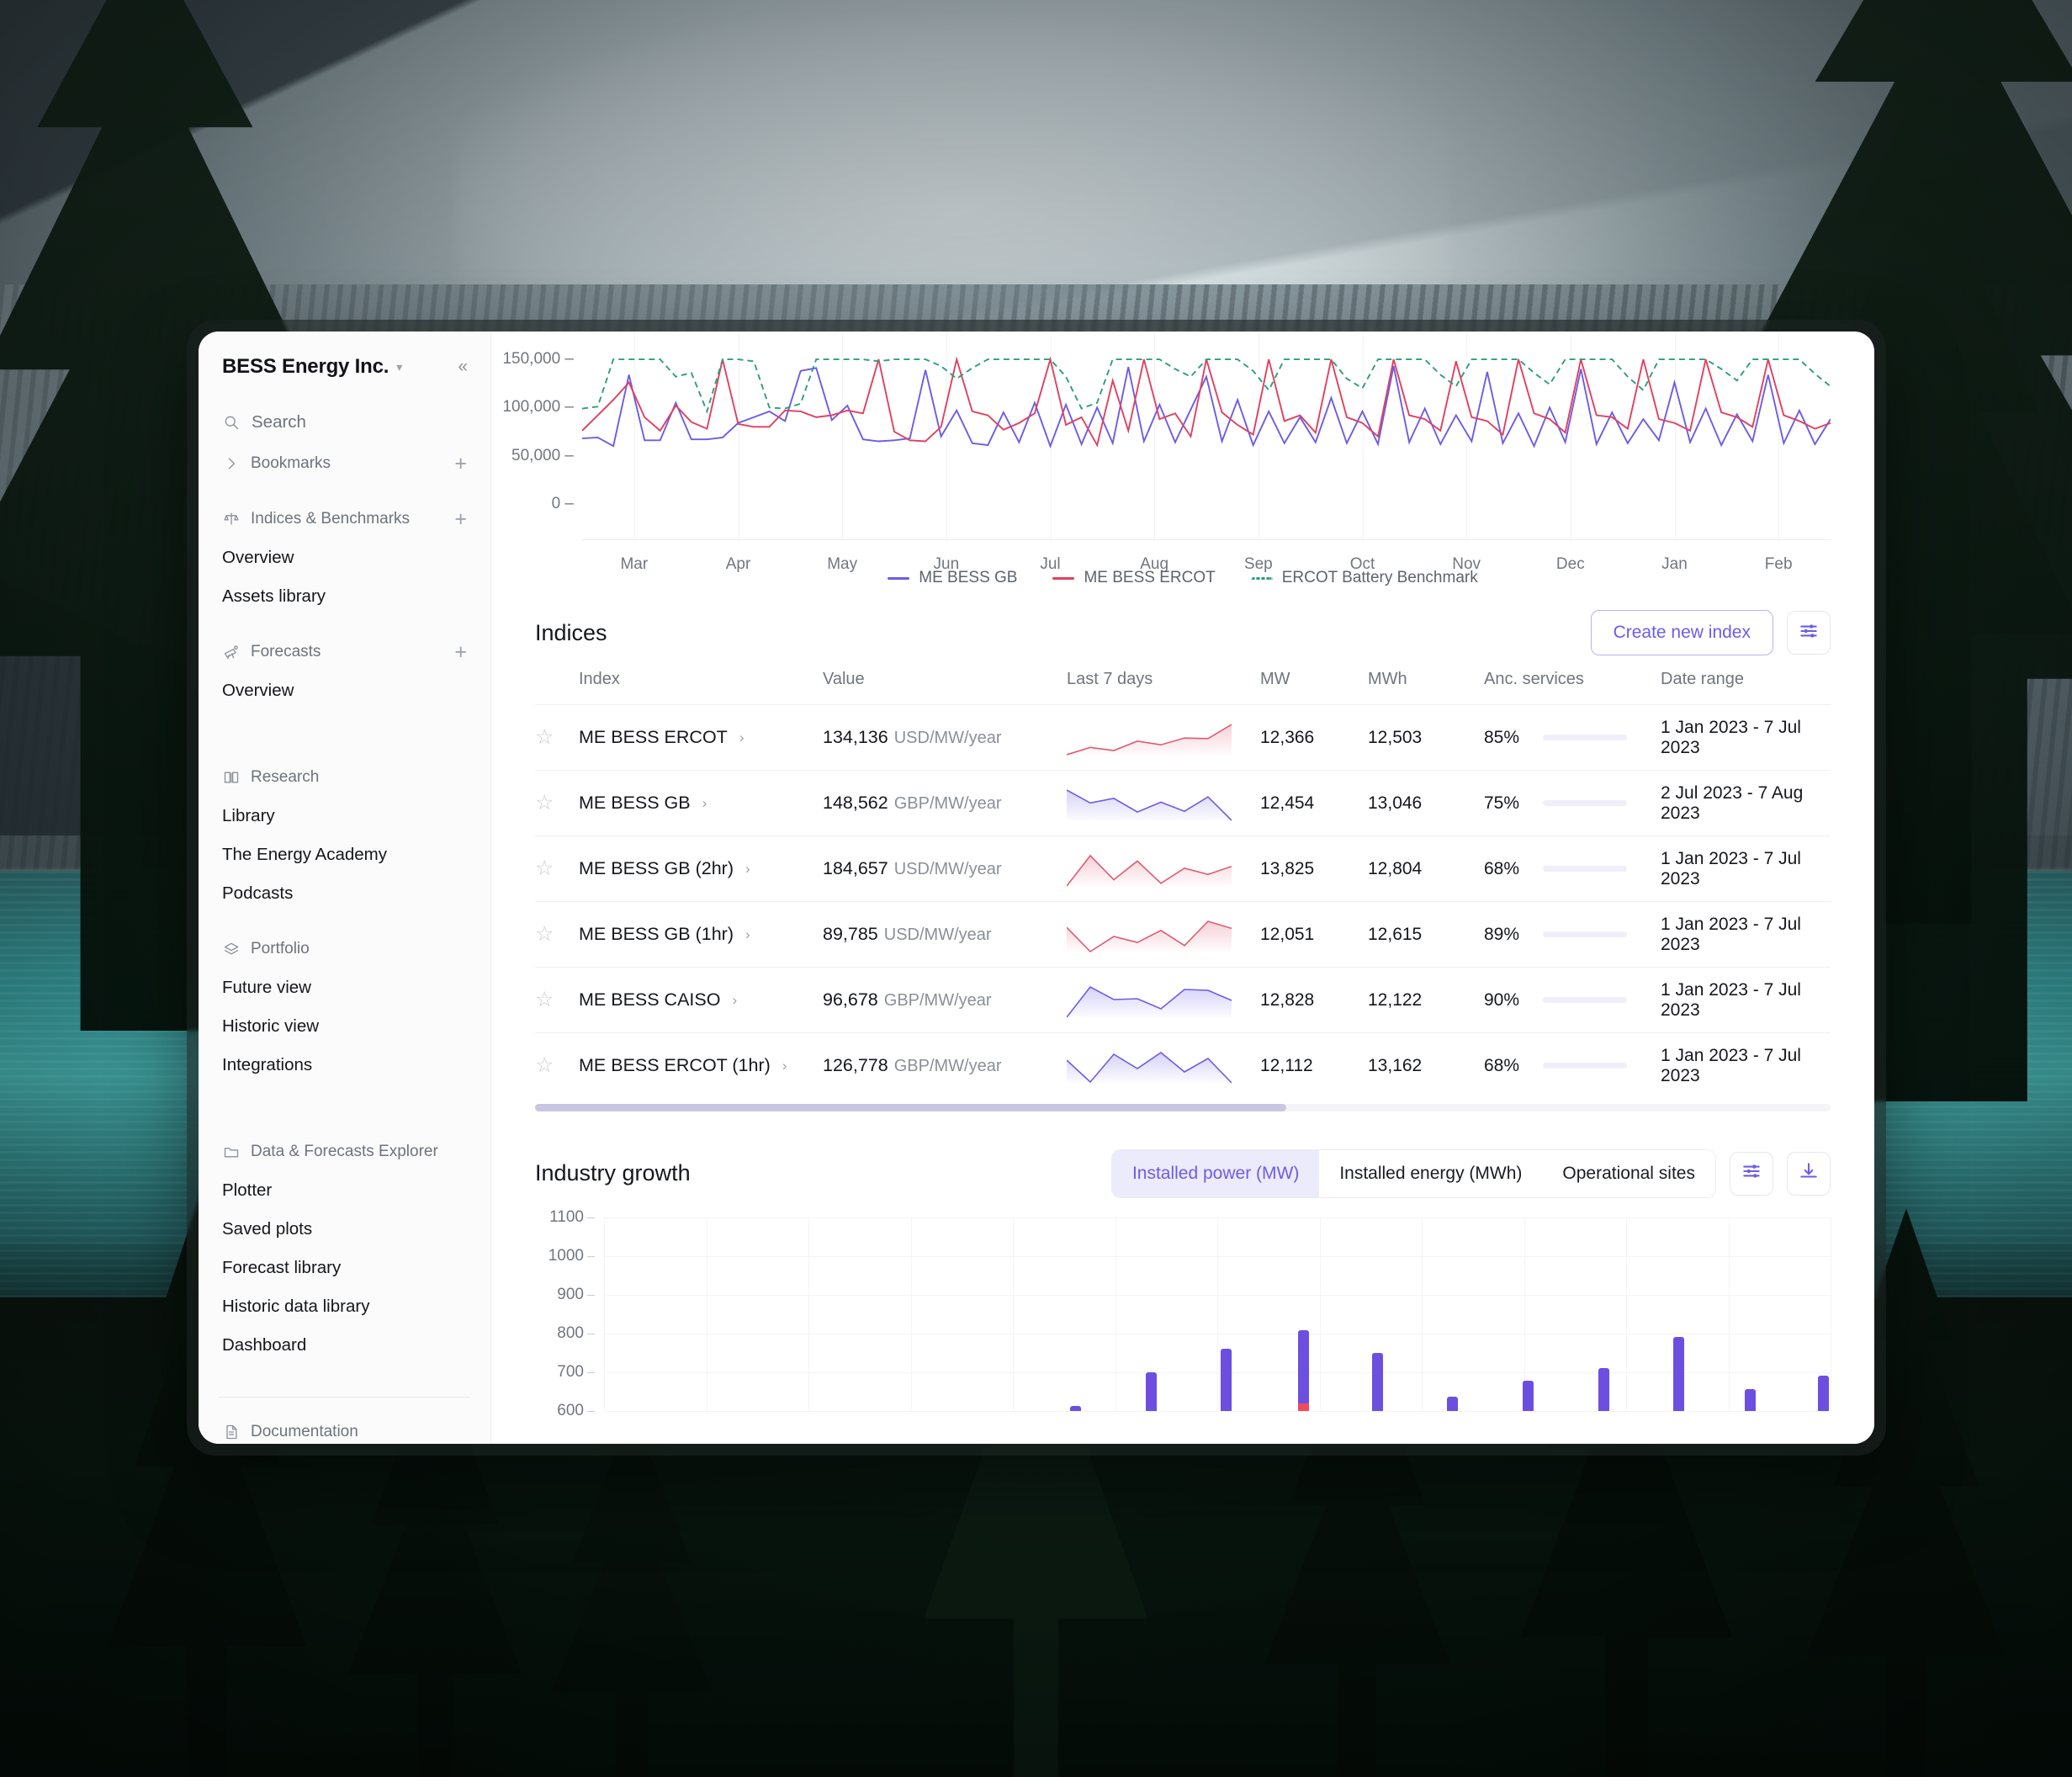 This screenshot has height=1777, width=2072. Describe the element at coordinates (344, 988) in the screenshot. I see `sidebar-item-future-view: Future view` at that location.